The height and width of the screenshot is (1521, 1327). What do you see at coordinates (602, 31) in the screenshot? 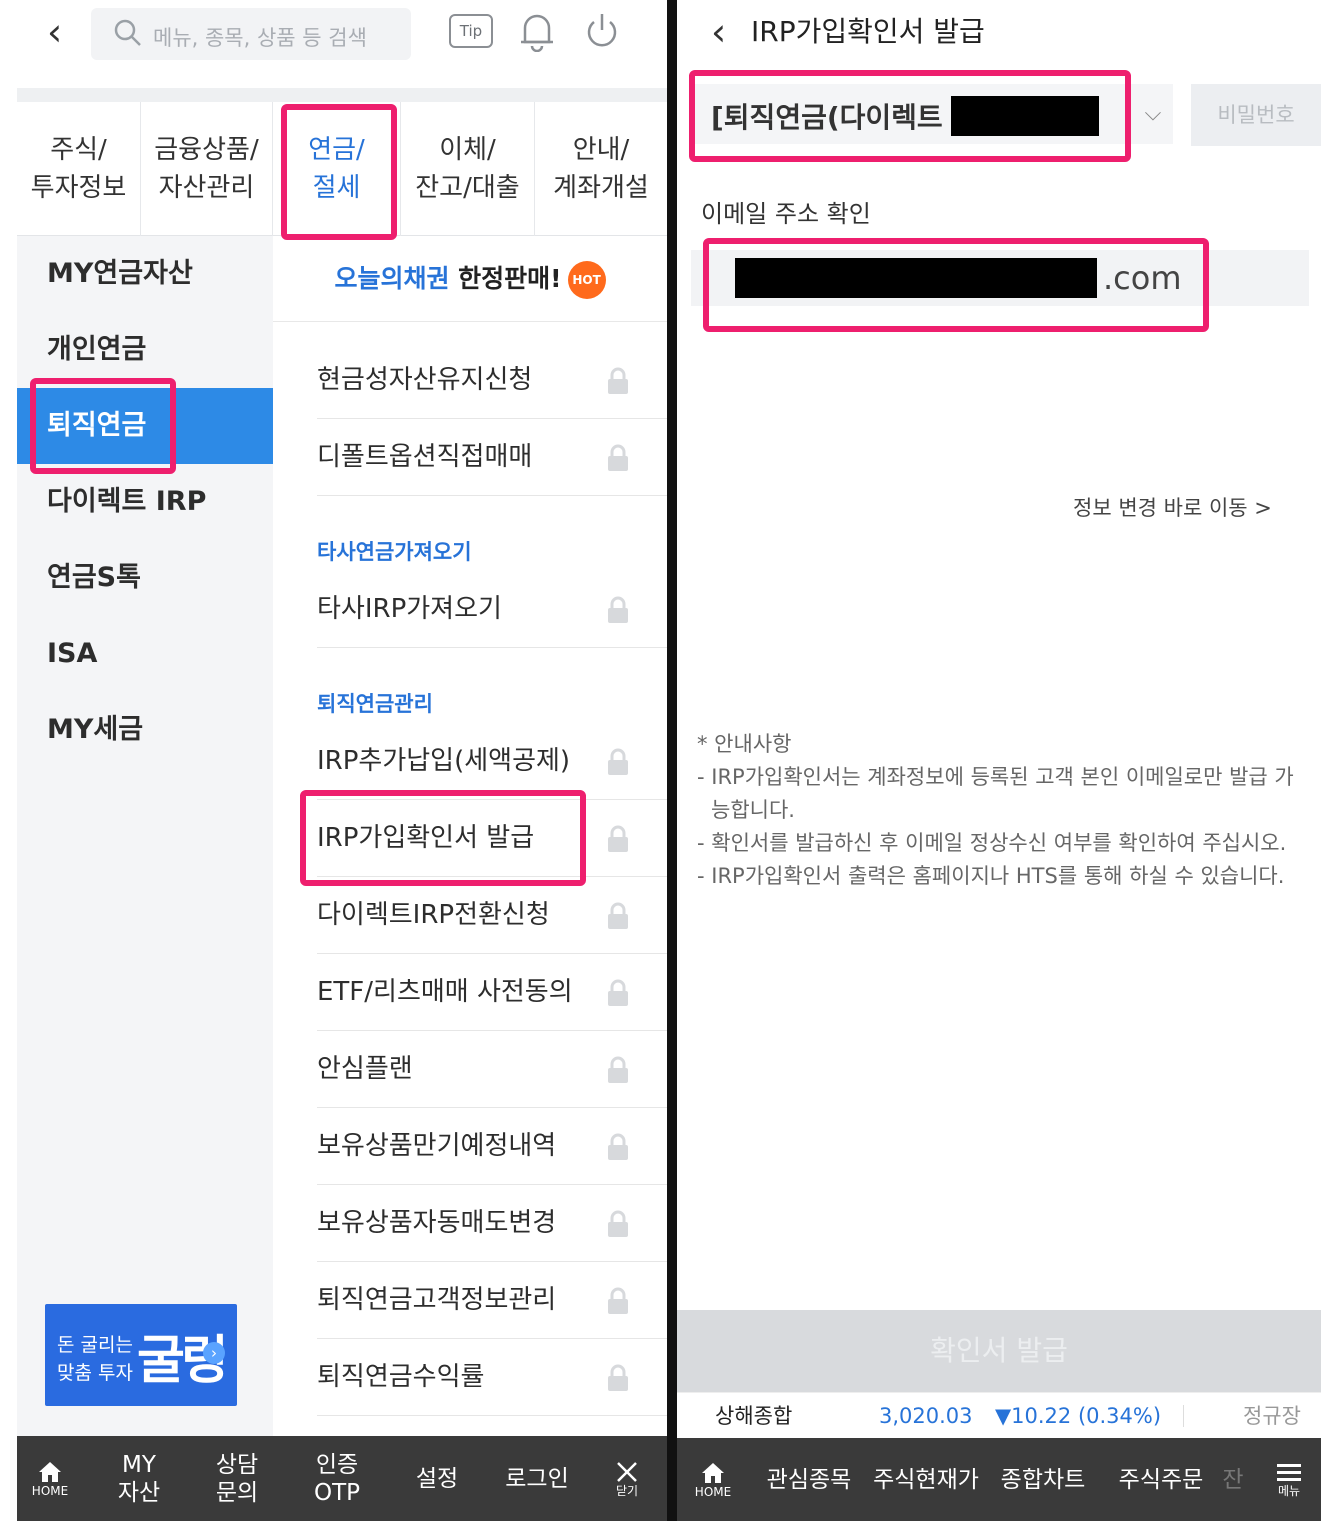
I see `power-icon` at bounding box center [602, 31].